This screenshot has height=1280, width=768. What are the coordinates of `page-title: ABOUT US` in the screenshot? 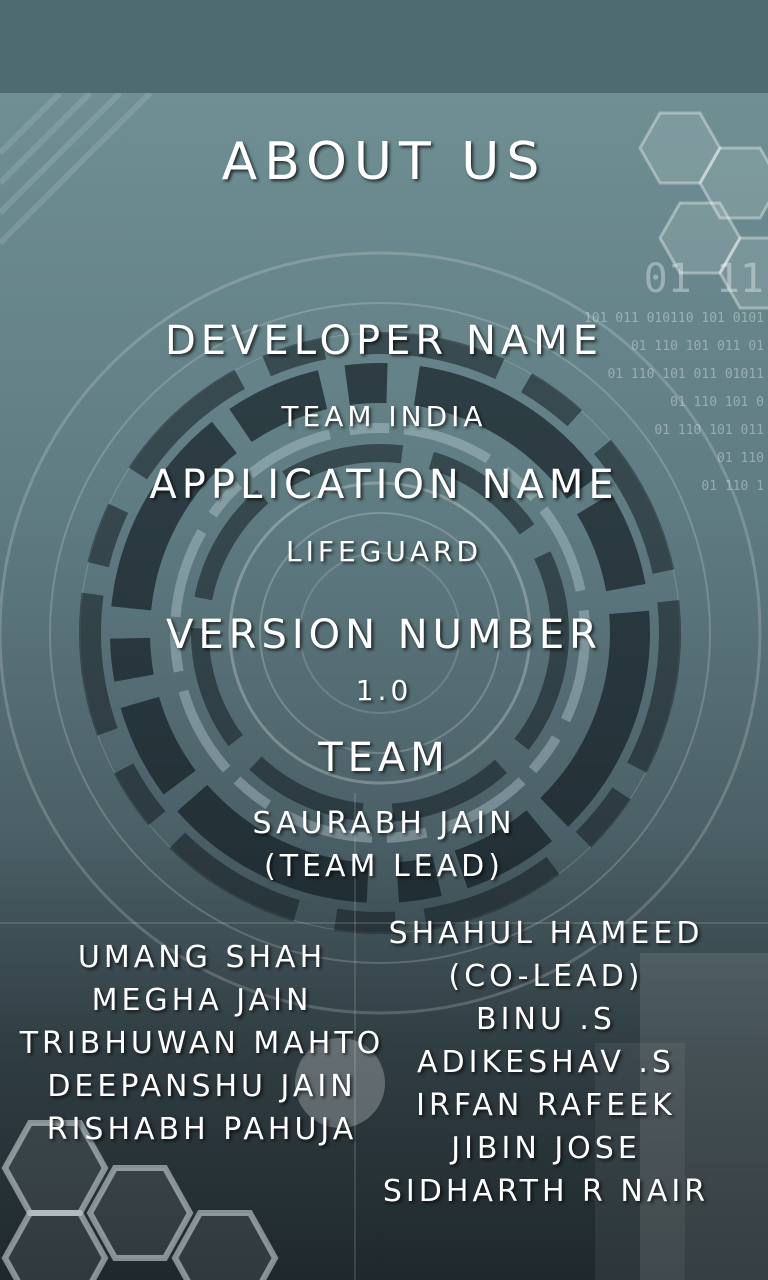 It's located at (384, 162).